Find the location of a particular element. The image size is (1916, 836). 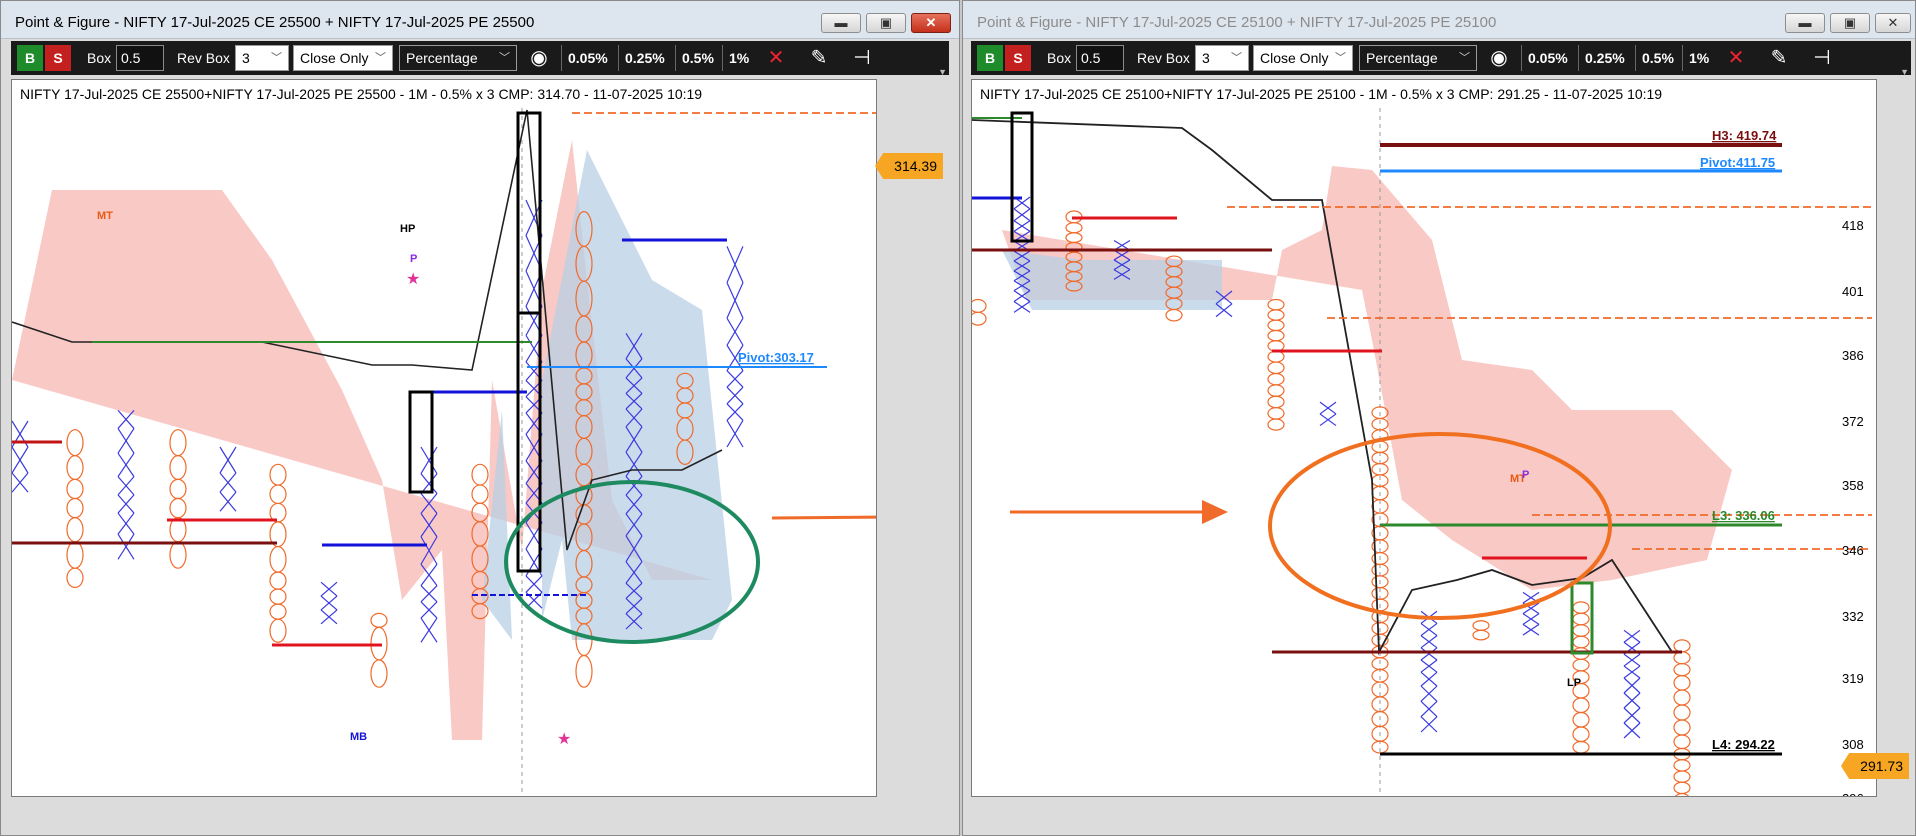

annotation-mt: MT is located at coordinates (105, 216).